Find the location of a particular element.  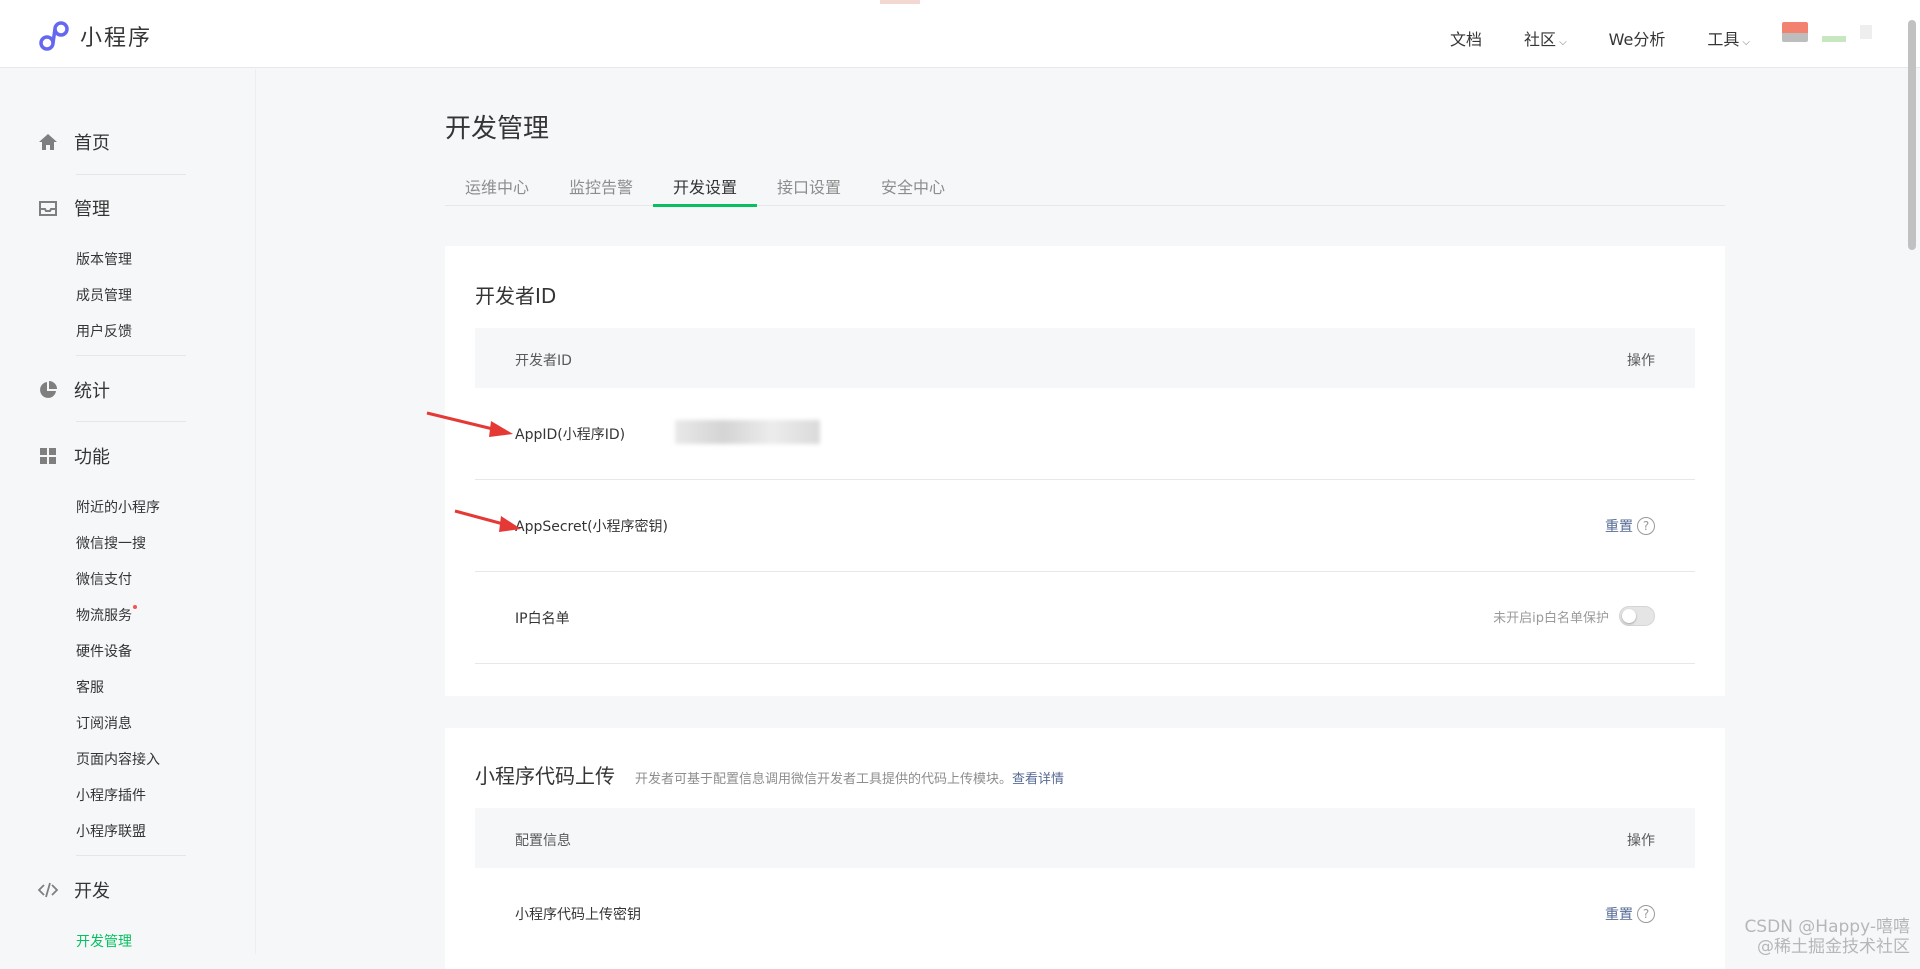

sidebar-item-manage: 管理 is located at coordinates (74, 208).